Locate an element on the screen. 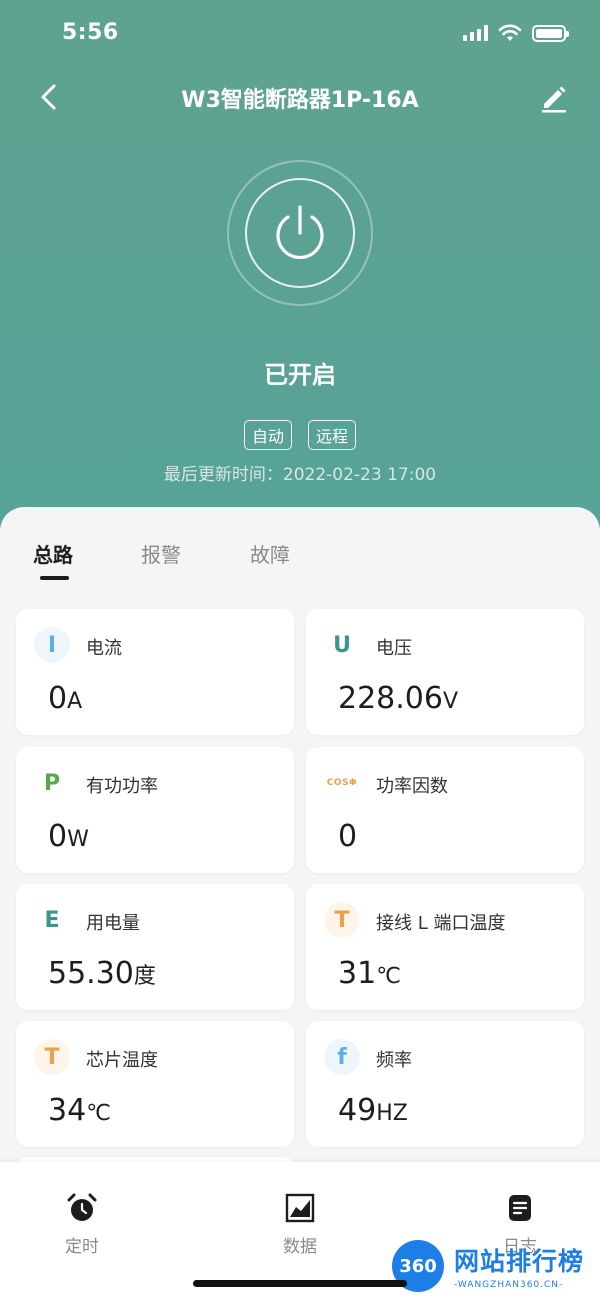 The image size is (600, 1298). tab-data: 数据 is located at coordinates (300, 1224).